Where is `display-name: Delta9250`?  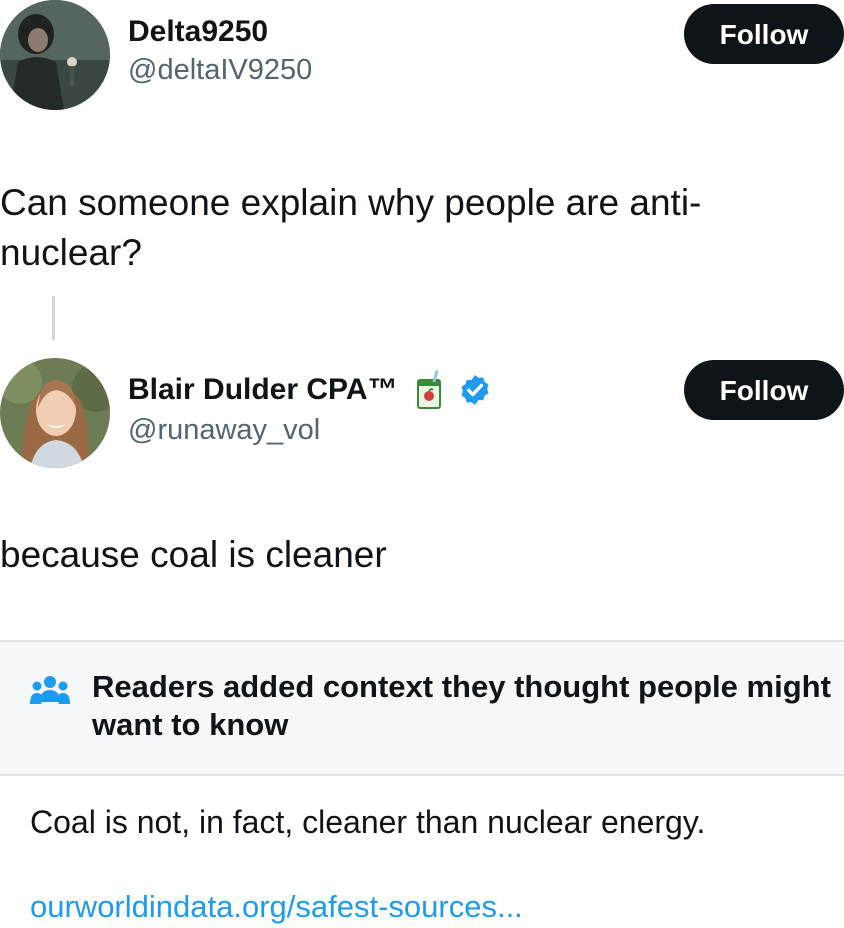
display-name: Delta9250 is located at coordinates (220, 32).